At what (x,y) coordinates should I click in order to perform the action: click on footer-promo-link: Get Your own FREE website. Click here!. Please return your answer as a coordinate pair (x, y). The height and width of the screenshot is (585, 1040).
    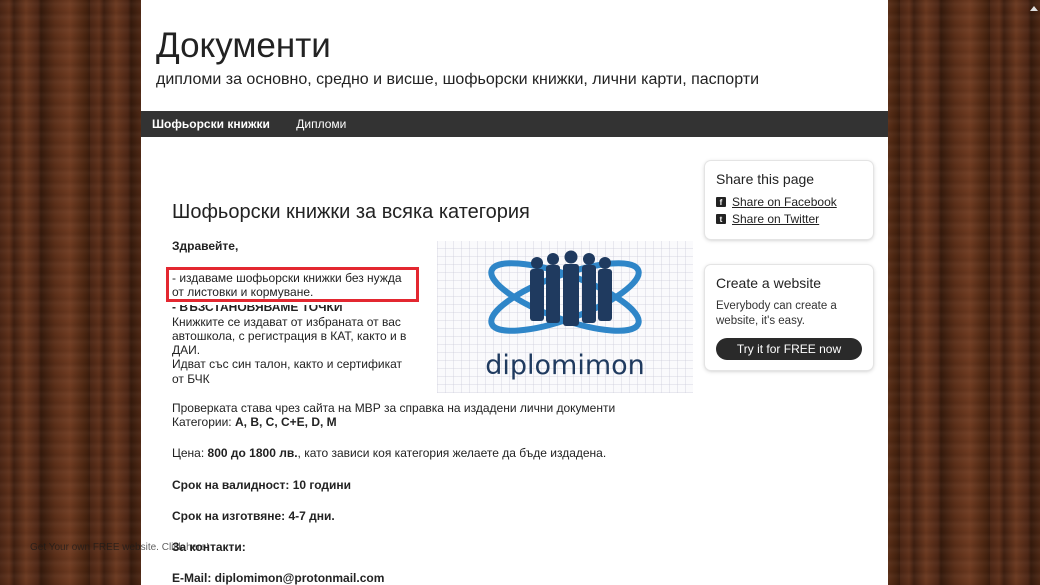
    Looking at the image, I should click on (119, 547).